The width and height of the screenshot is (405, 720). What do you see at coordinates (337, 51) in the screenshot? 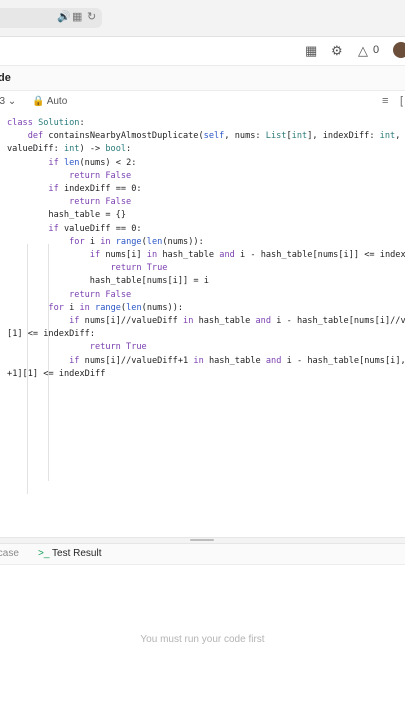
I see `settings-icon: ⚙` at bounding box center [337, 51].